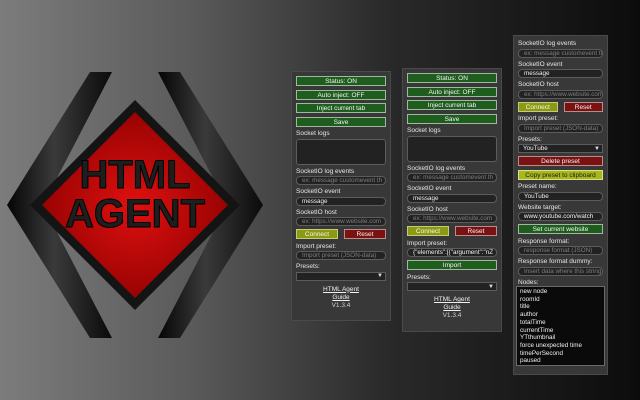  What do you see at coordinates (560, 361) in the screenshot?
I see `nodes-option: paused` at bounding box center [560, 361].